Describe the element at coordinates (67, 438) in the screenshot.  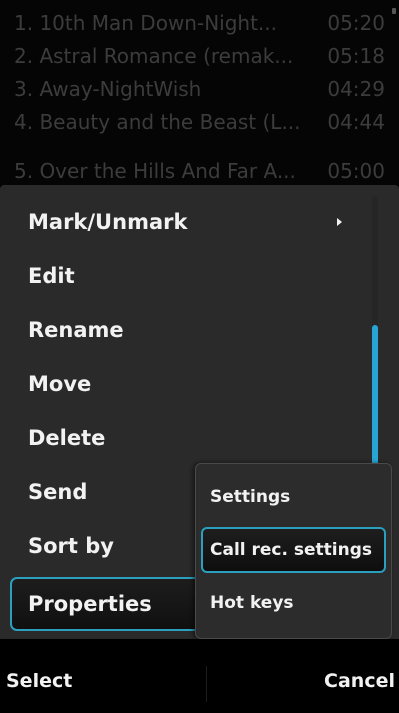
I see `menu-item-label: Delete` at that location.